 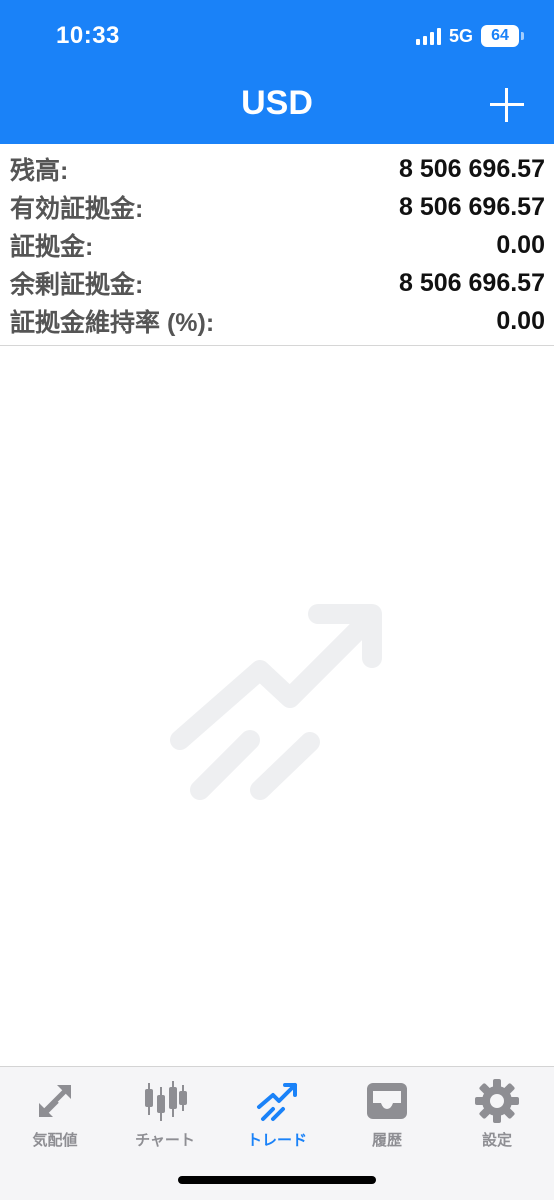 I want to click on tab-trade: トレード, so click(x=277, y=1117).